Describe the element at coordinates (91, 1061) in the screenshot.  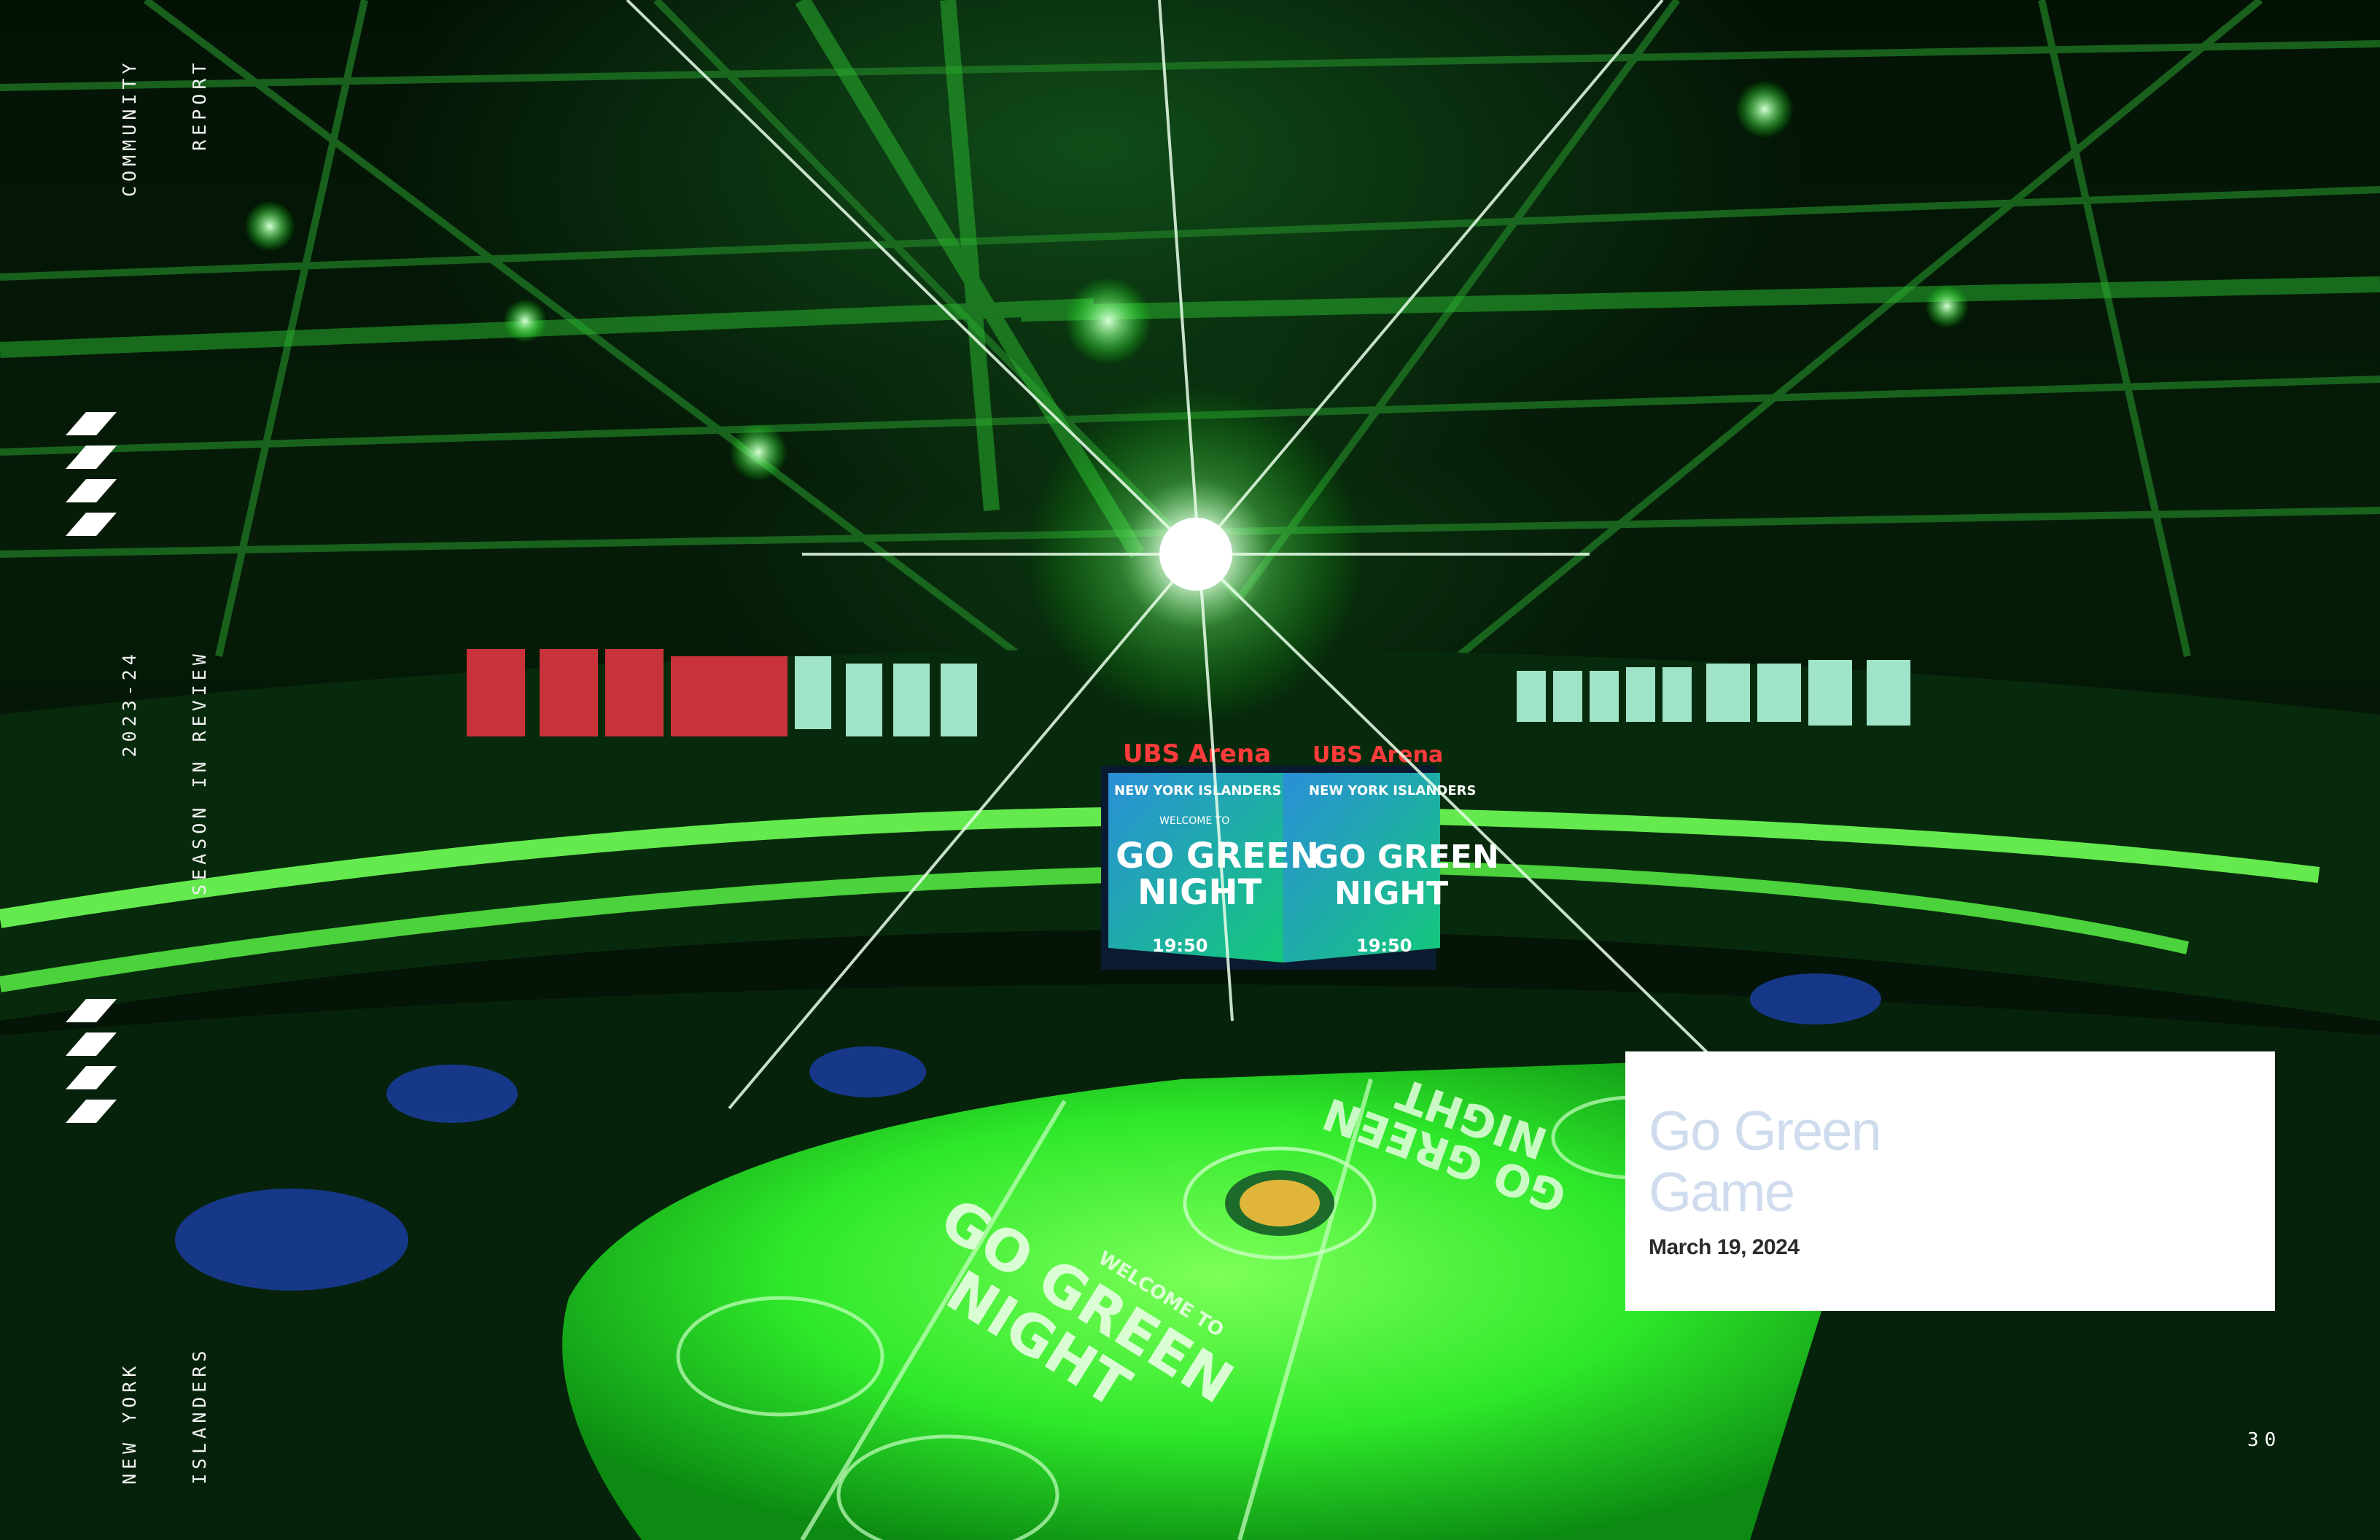
I see `stripe-logo-icon-lower` at that location.